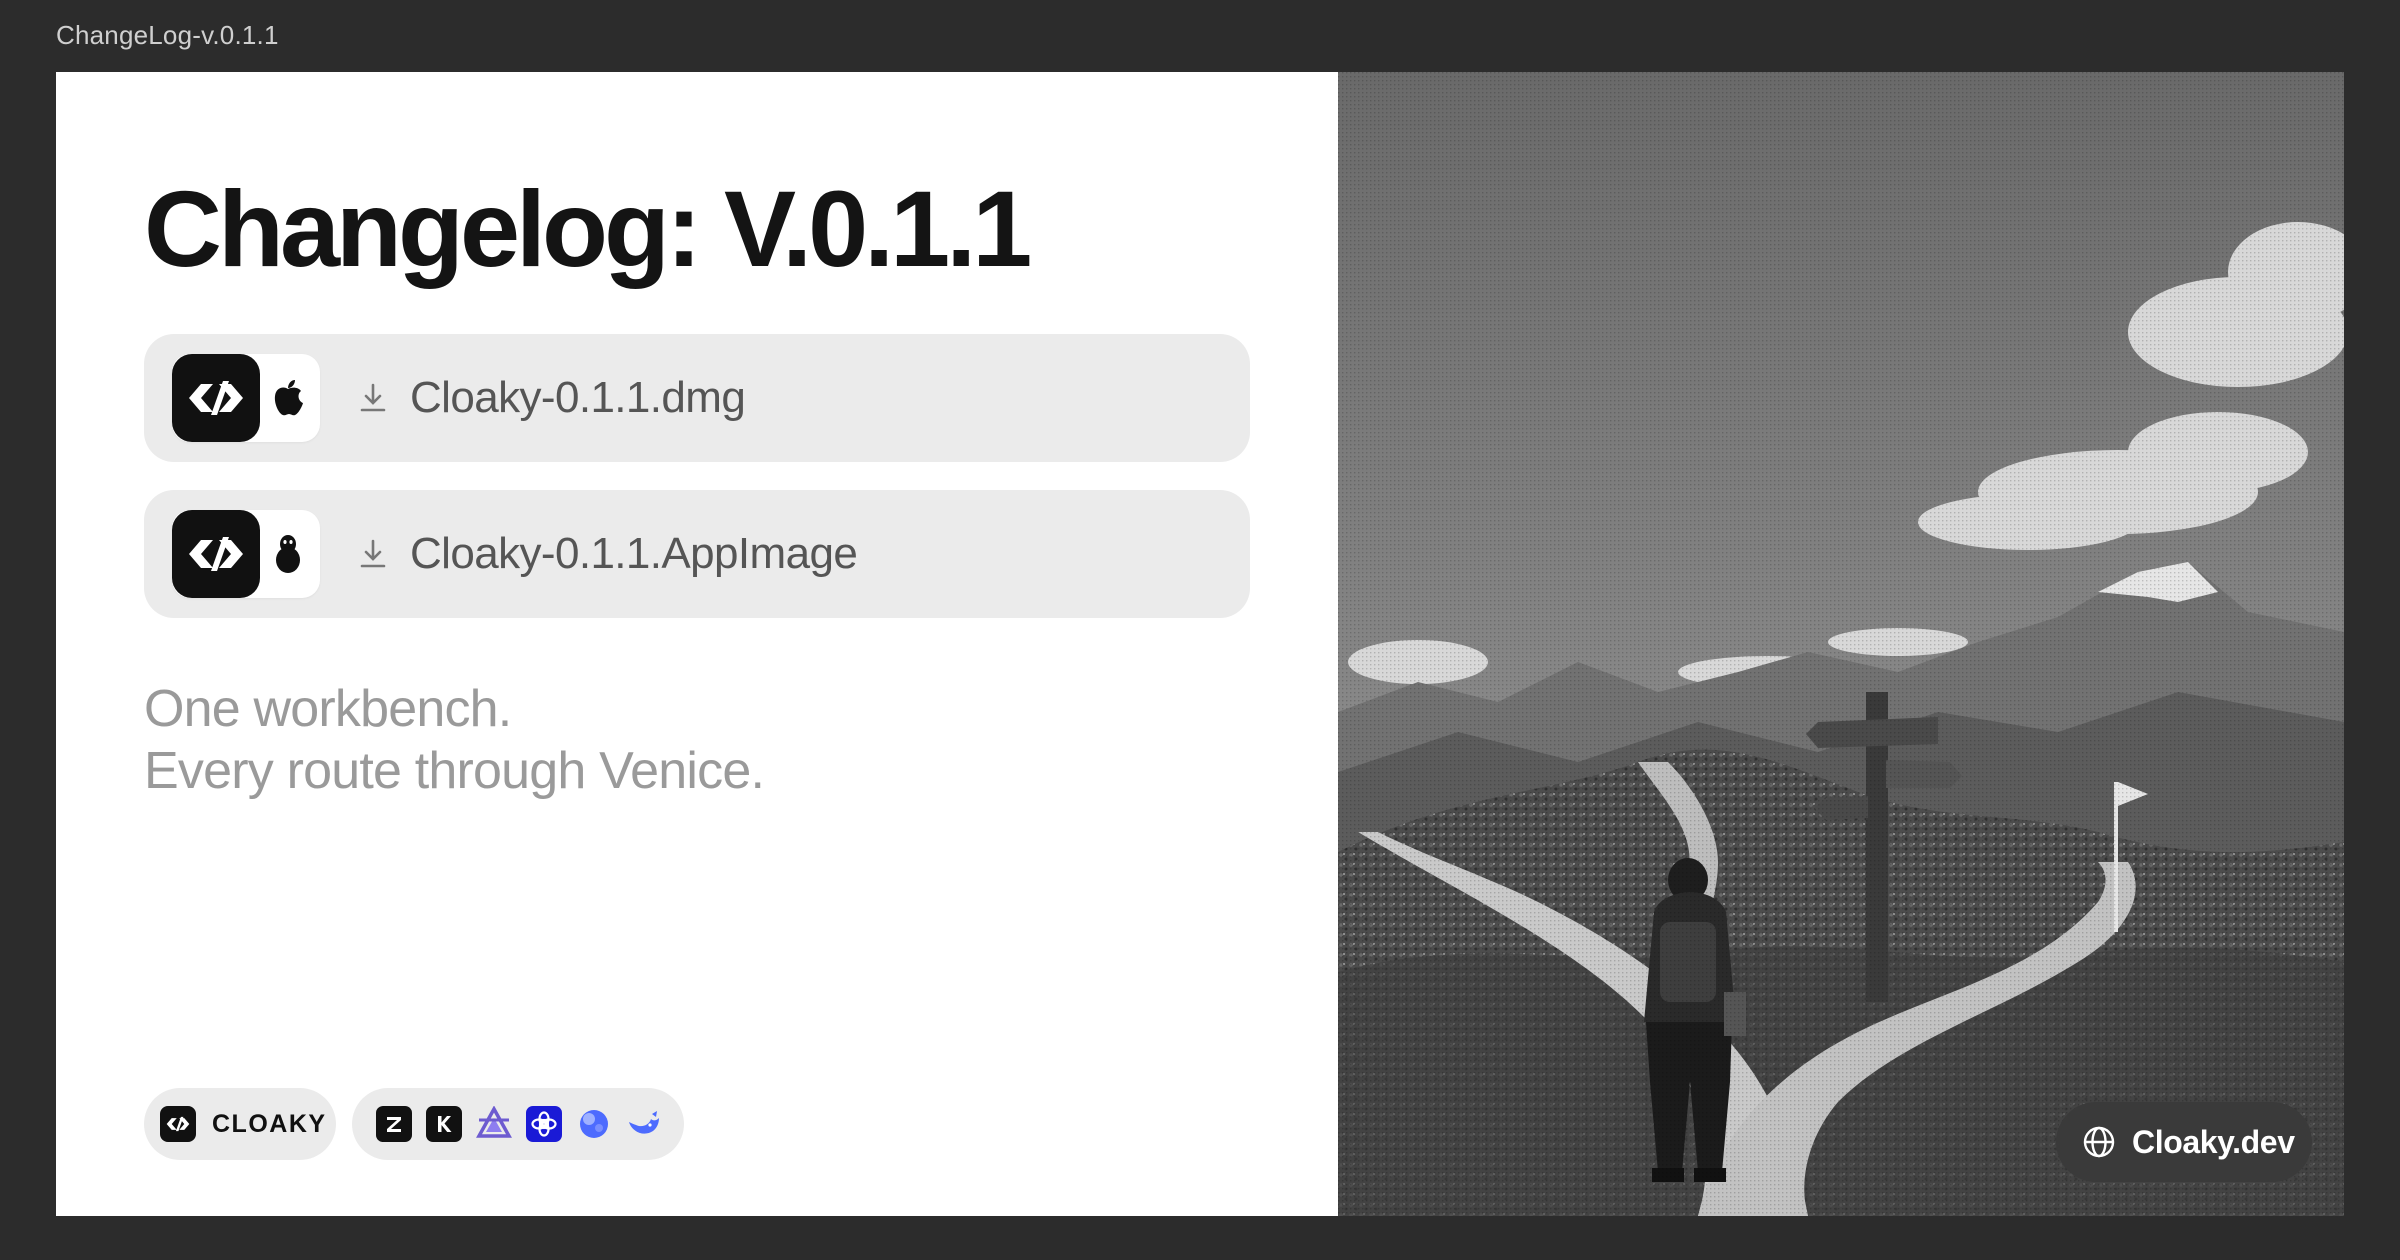  What do you see at coordinates (328, 709) in the screenshot?
I see `tagline-line-1: One workbench.` at bounding box center [328, 709].